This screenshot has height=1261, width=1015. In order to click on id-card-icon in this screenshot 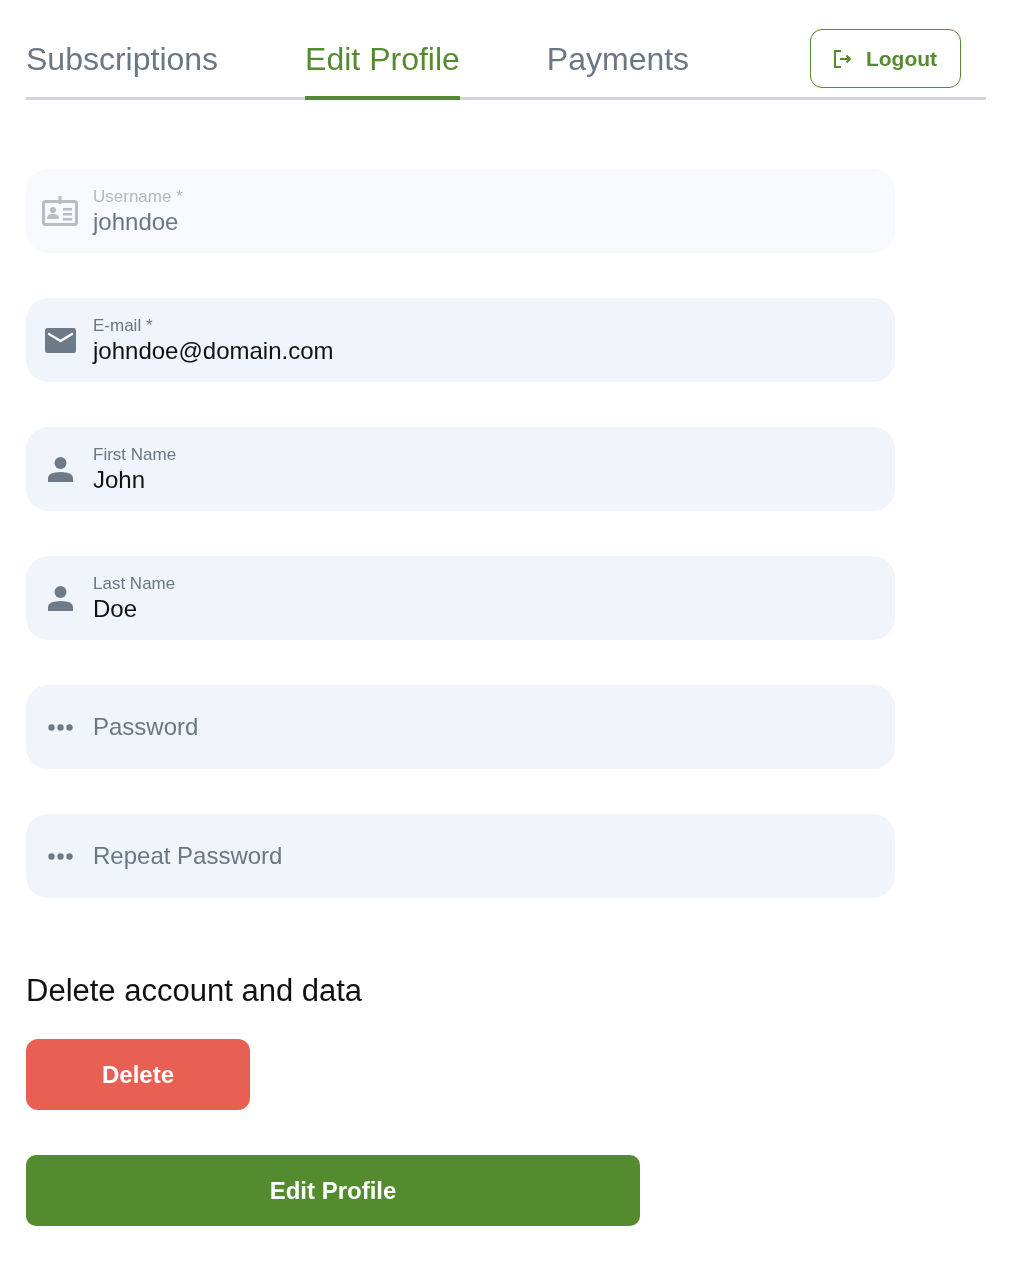, I will do `click(60, 211)`.